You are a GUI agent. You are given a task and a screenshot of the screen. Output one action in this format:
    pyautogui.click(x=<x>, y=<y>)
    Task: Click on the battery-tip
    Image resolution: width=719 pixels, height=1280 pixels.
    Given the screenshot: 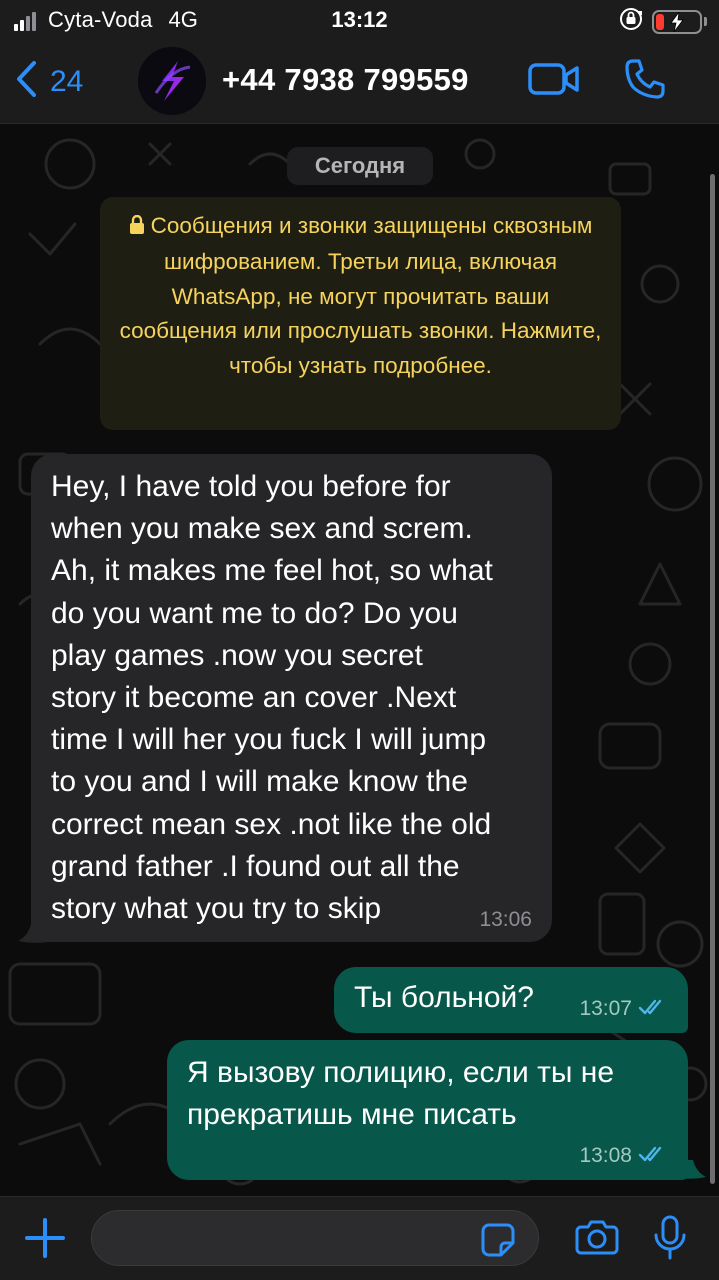 What is the action you would take?
    pyautogui.click(x=705, y=21)
    